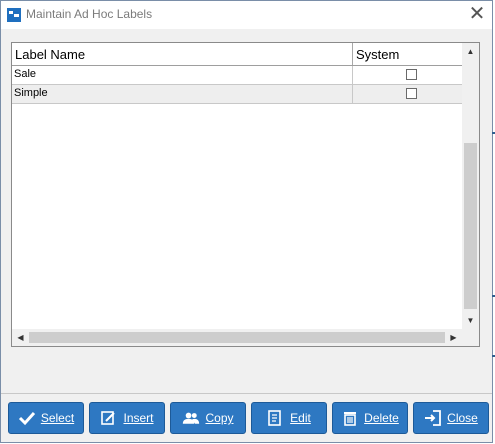 Image resolution: width=495 pixels, height=444 pixels. What do you see at coordinates (89, 14) in the screenshot?
I see `window-title: Maintain Ad Hoc Labels` at bounding box center [89, 14].